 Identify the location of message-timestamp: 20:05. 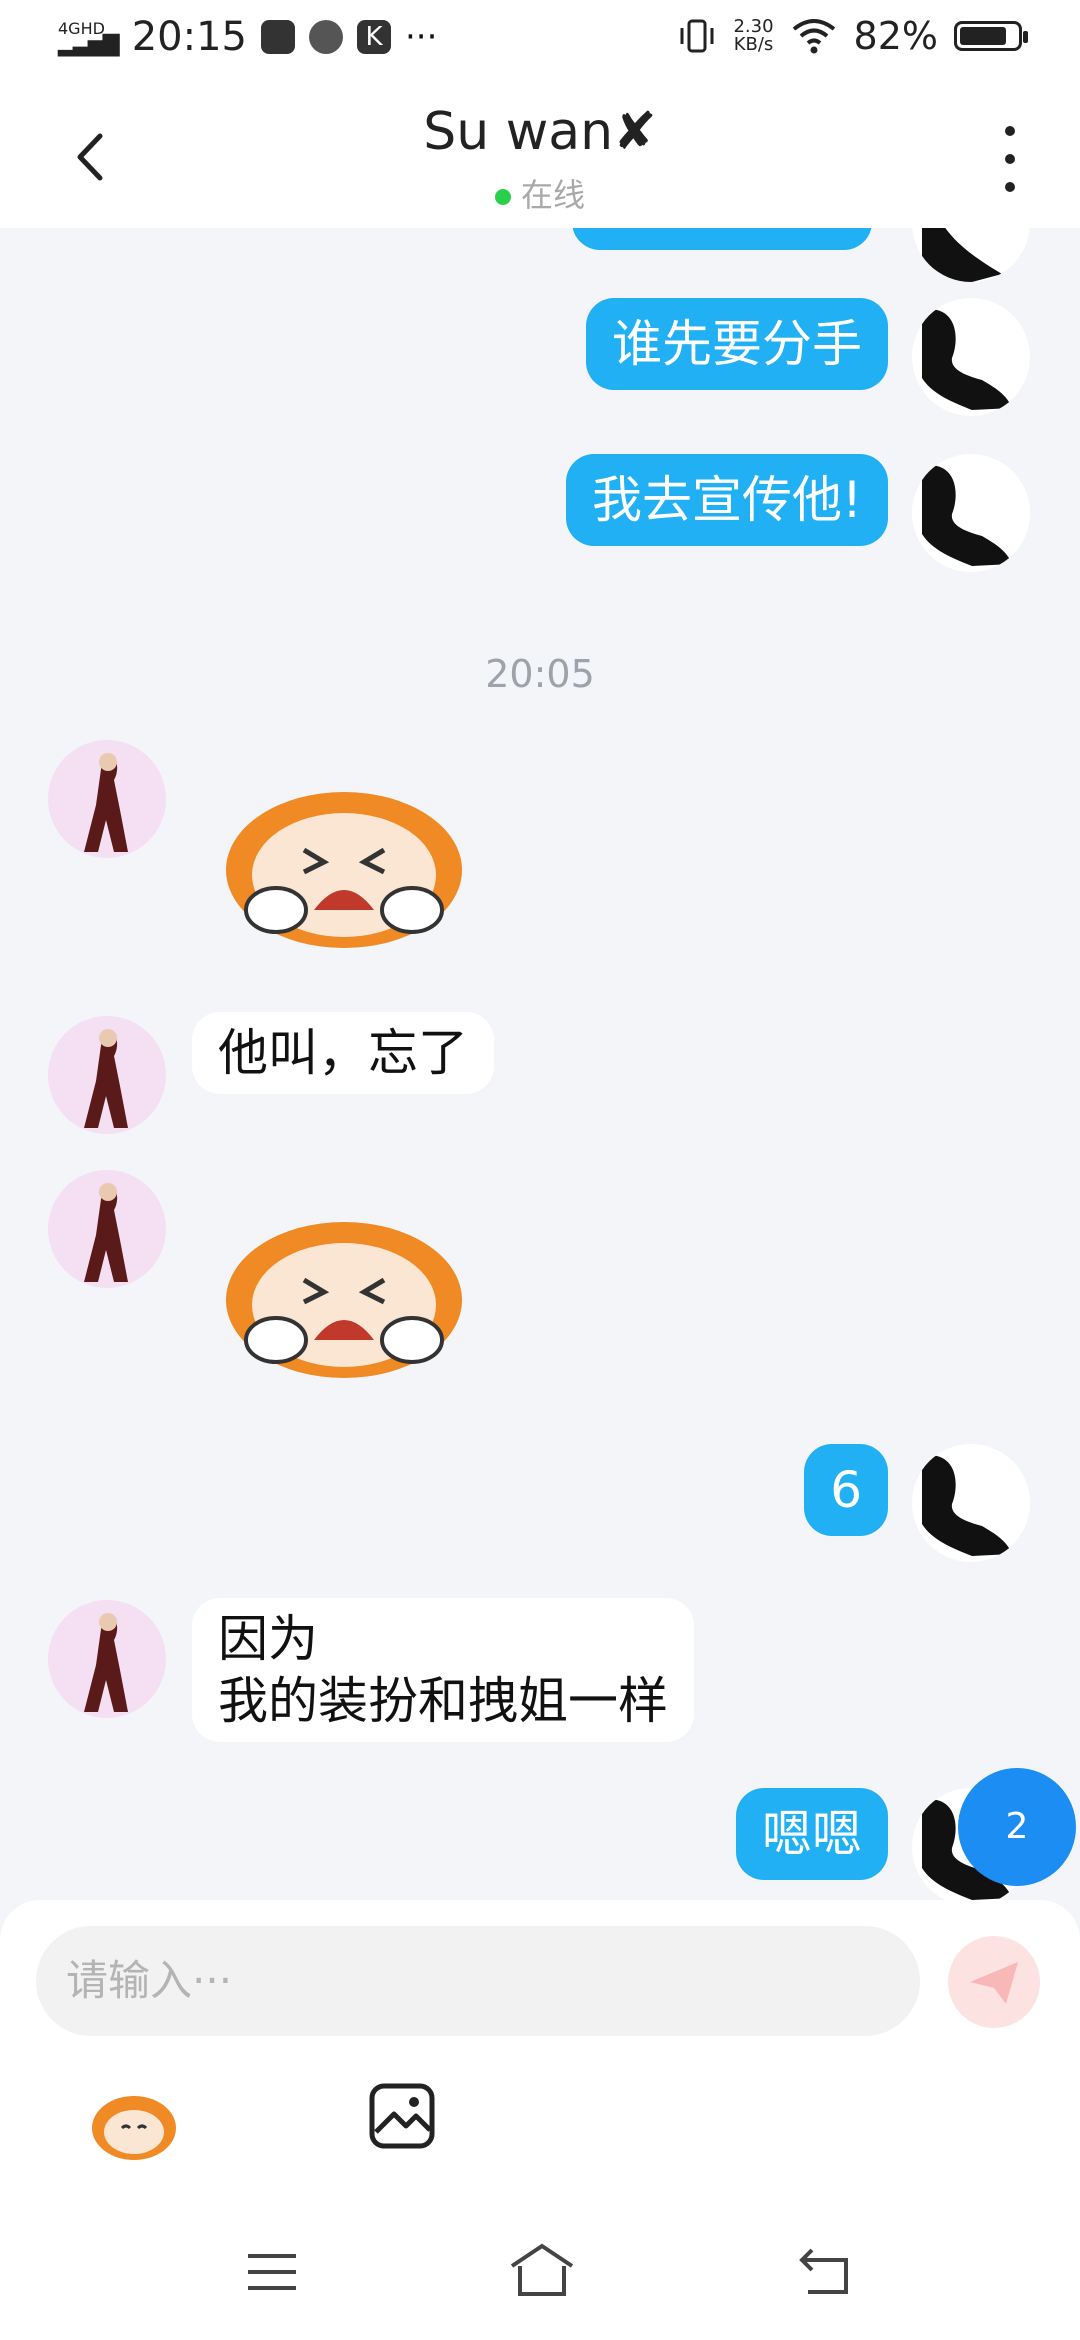
(540, 674).